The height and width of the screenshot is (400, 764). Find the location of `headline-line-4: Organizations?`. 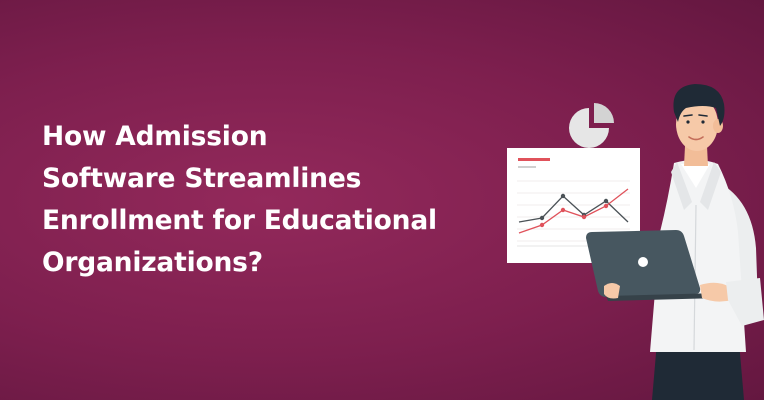

headline-line-4: Organizations? is located at coordinates (152, 262).